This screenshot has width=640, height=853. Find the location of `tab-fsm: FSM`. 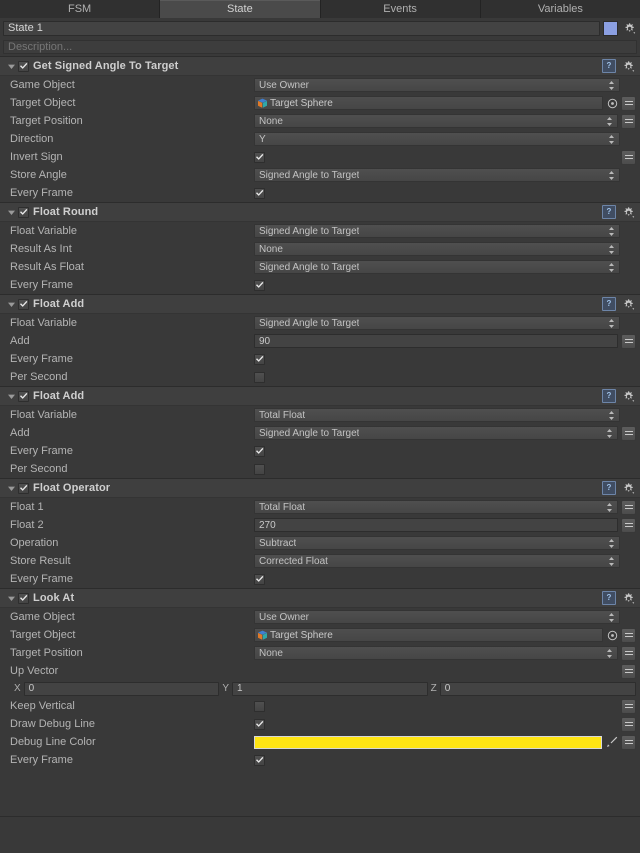

tab-fsm: FSM is located at coordinates (80, 9).